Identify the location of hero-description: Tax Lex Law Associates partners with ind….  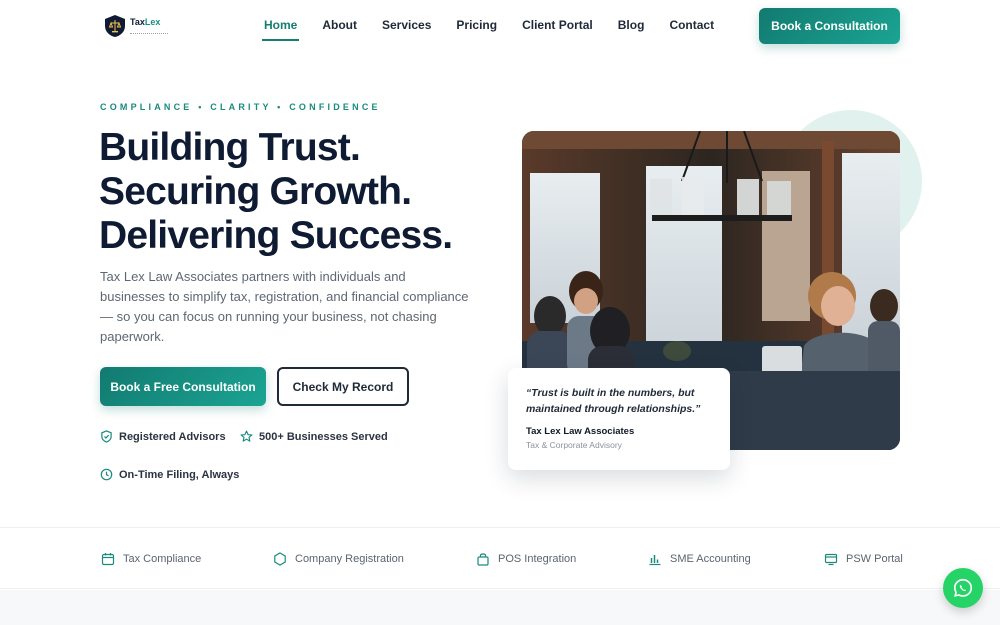
(284, 306).